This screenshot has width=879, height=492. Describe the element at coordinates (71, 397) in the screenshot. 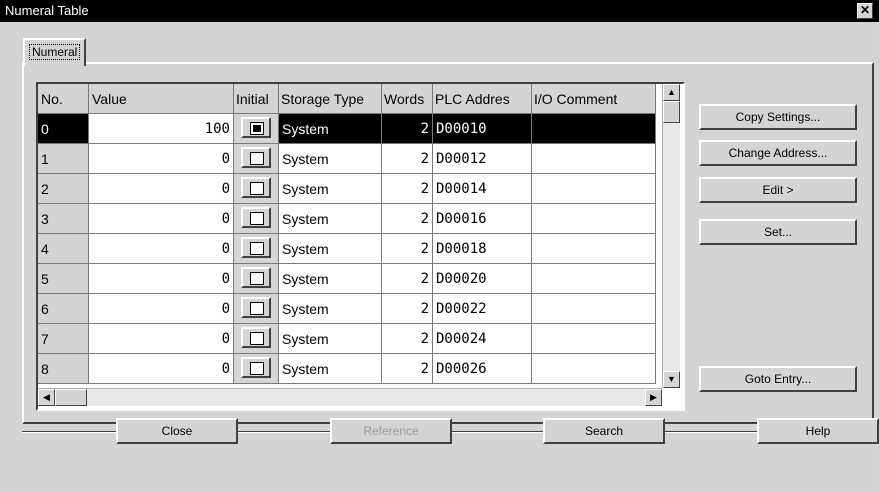

I see `horizontal-scroll-thumb` at that location.